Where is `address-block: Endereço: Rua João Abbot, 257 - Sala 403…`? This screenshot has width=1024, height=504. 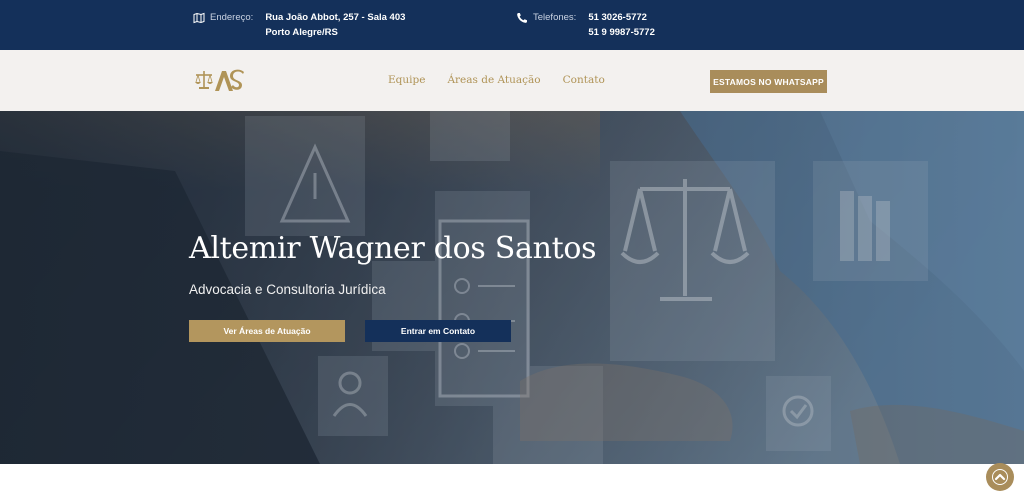 address-block: Endereço: Rua João Abbot, 257 - Sala 403… is located at coordinates (299, 25).